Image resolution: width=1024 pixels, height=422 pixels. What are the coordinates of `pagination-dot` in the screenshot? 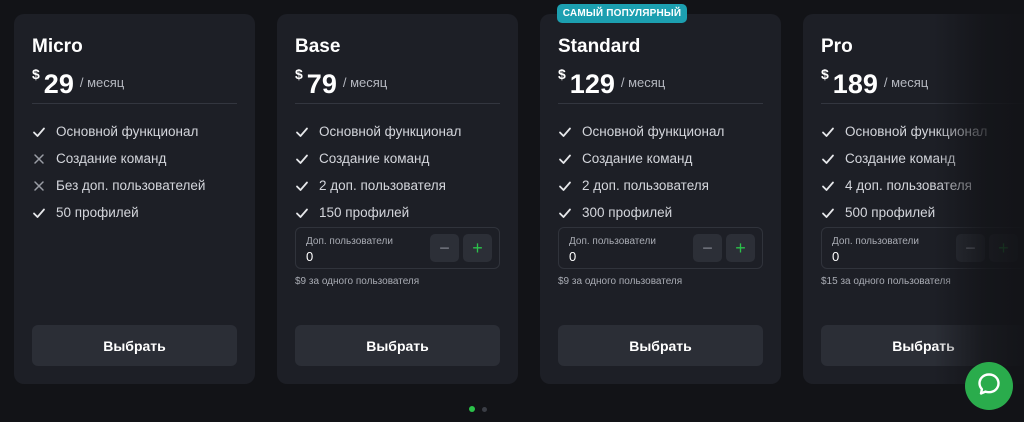 It's located at (484, 409).